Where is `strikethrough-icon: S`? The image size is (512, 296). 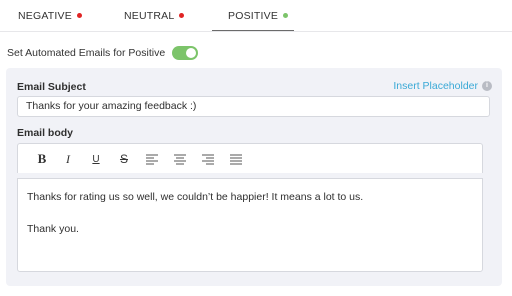
strikethrough-icon: S is located at coordinates (123, 159).